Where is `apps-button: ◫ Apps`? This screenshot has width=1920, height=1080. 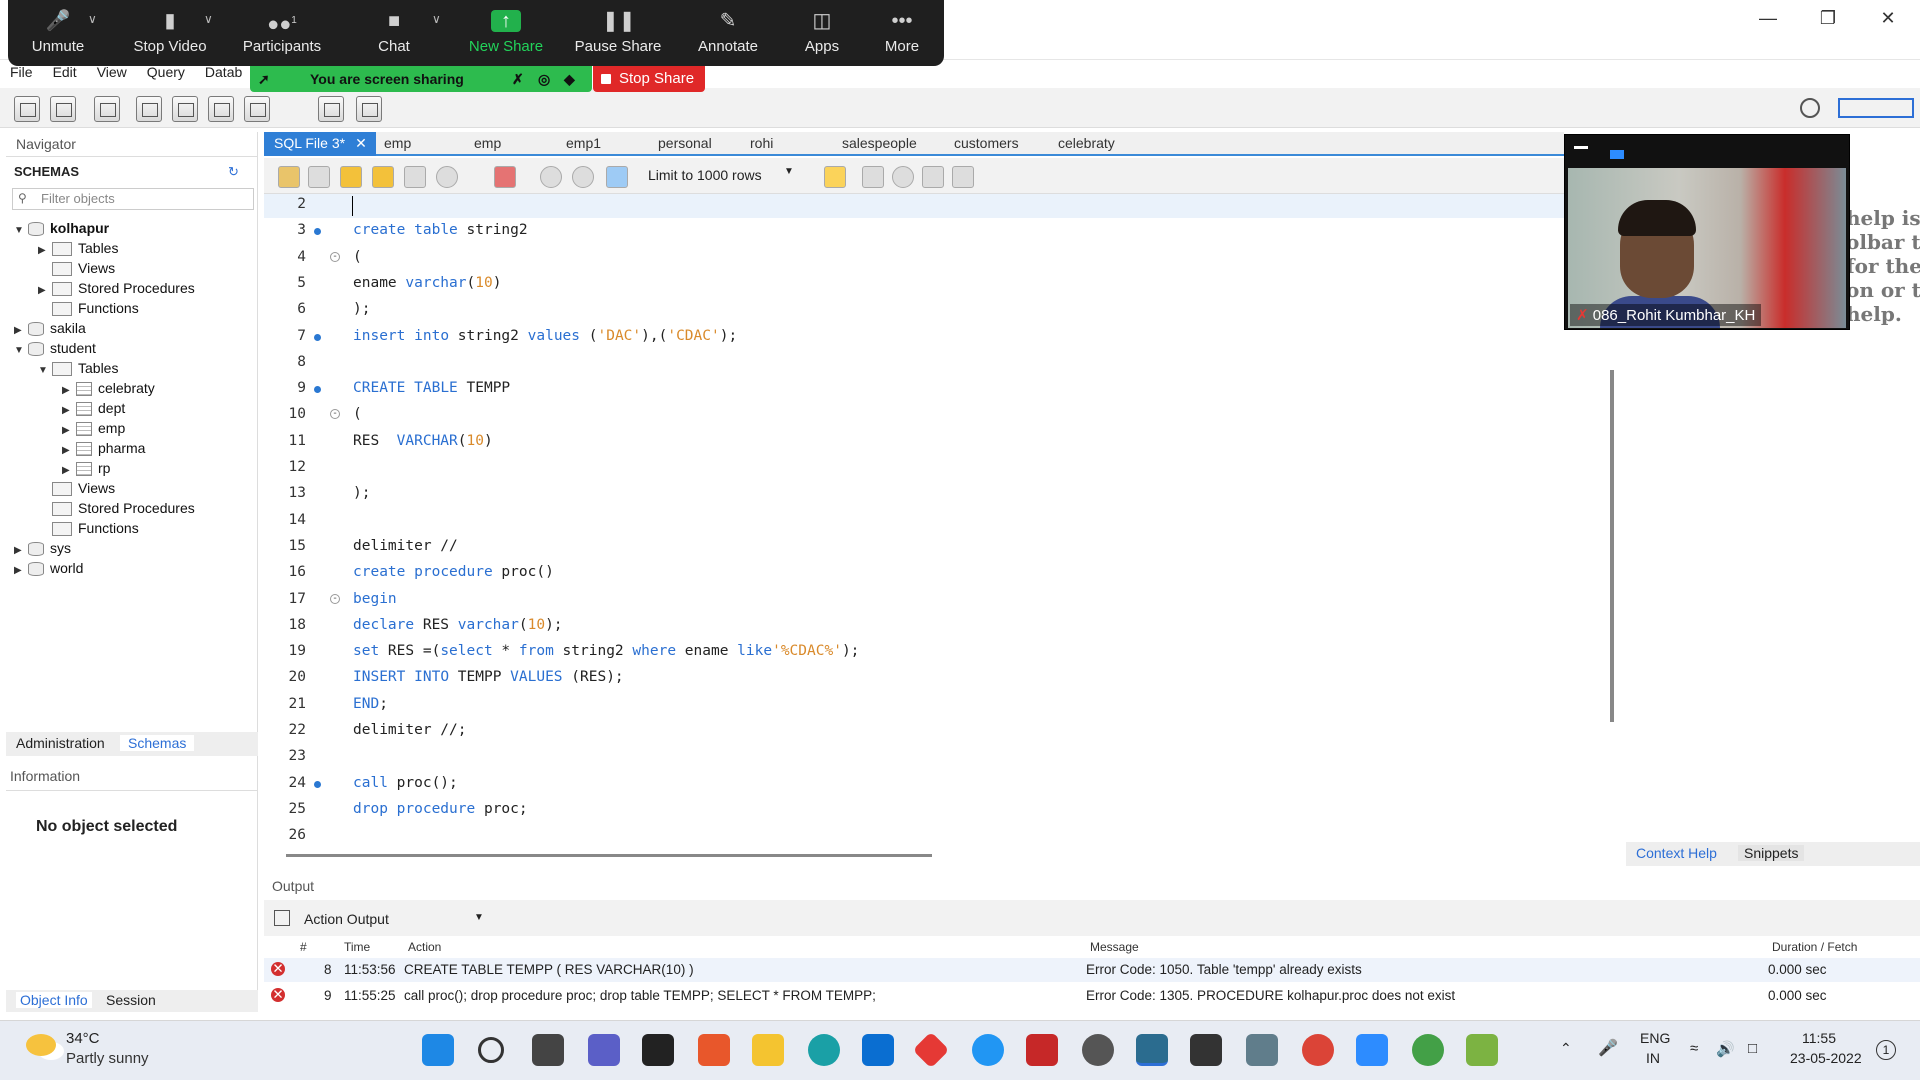 apps-button: ◫ Apps is located at coordinates (822, 34).